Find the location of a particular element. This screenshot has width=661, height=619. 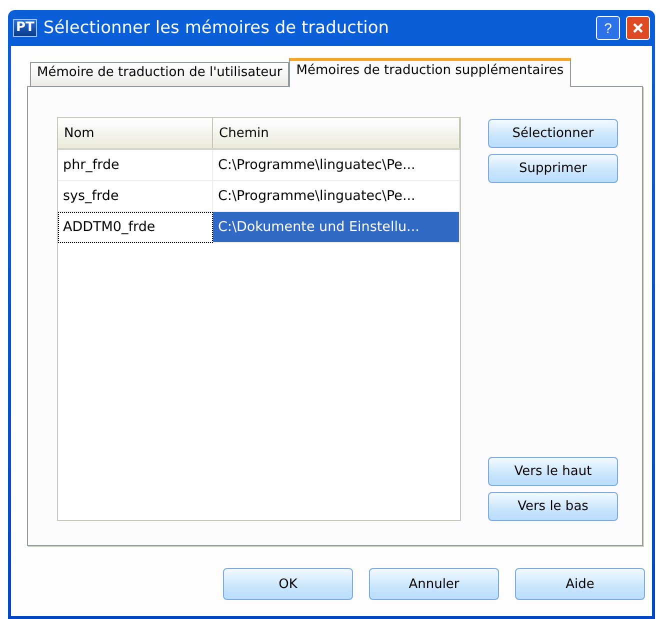

column-header: Chemin is located at coordinates (336, 133).